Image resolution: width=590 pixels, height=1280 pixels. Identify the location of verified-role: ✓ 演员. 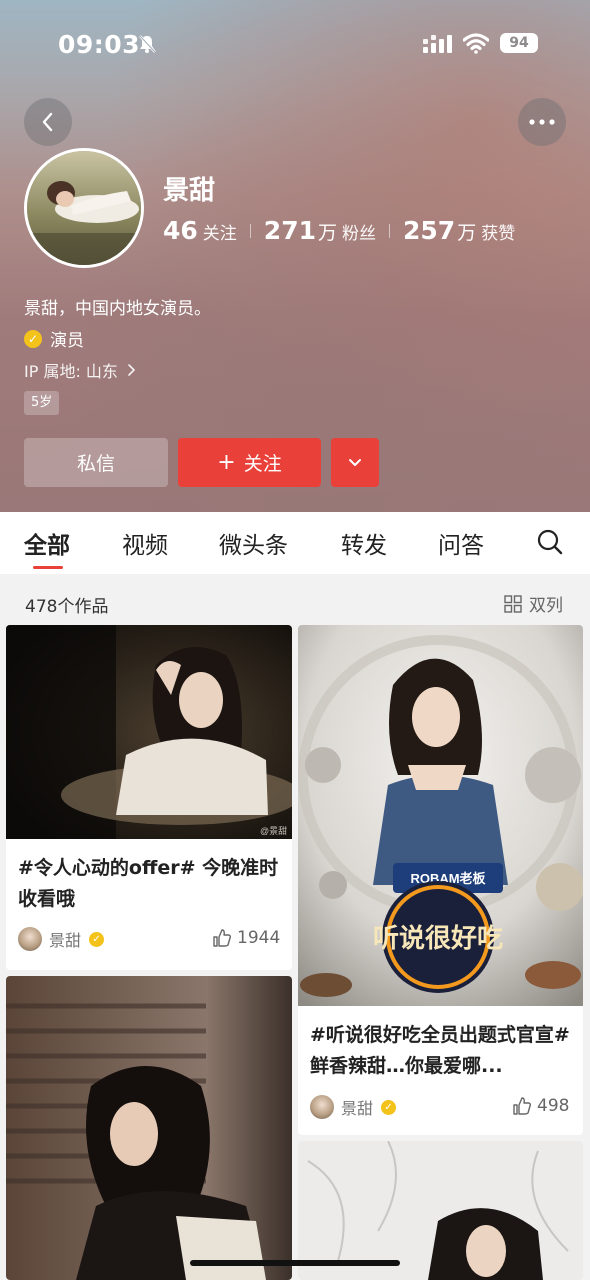
(54, 338).